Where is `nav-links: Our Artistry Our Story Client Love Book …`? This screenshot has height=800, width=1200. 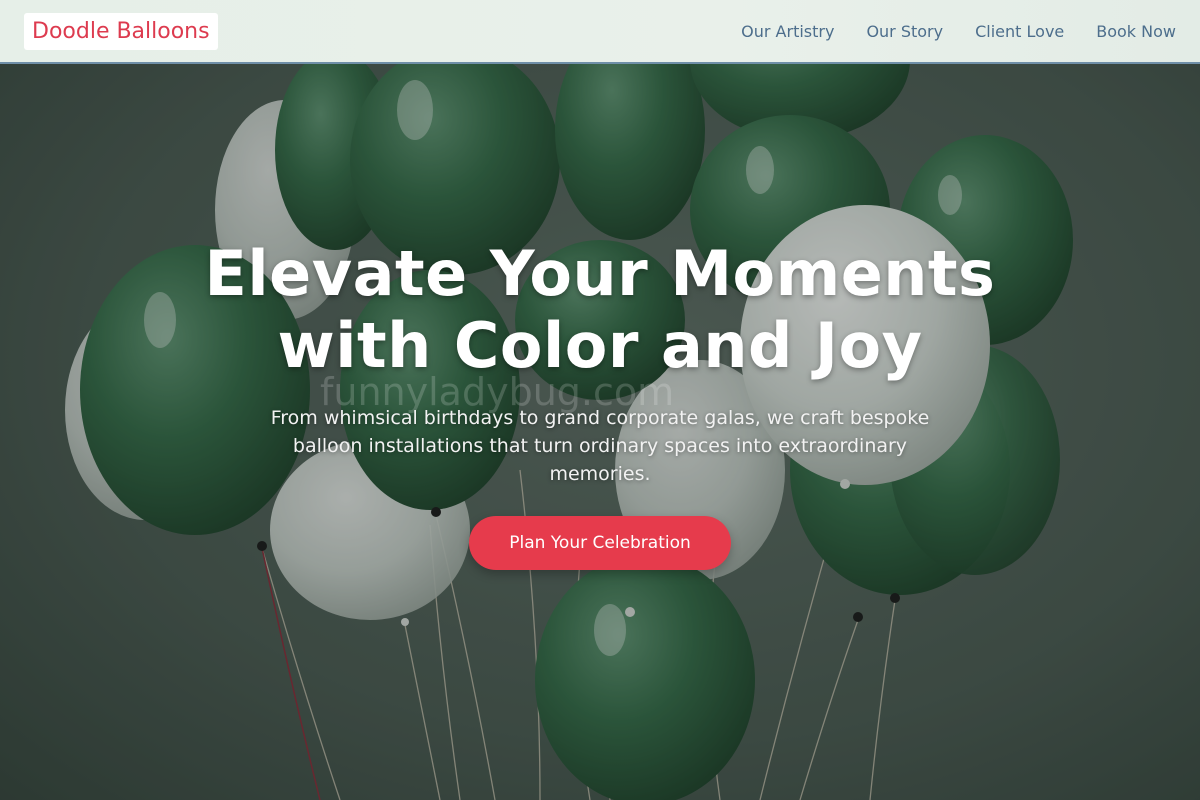 nav-links: Our Artistry Our Story Client Love Book … is located at coordinates (942, 31).